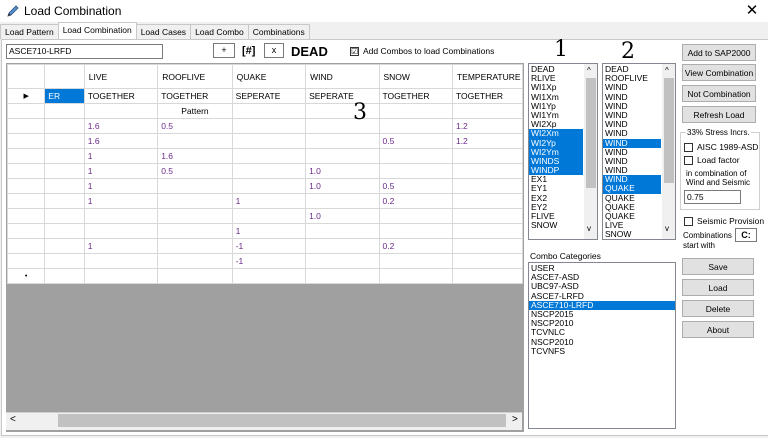 The height and width of the screenshot is (438, 768). What do you see at coordinates (718, 266) in the screenshot?
I see `save-button: Save` at bounding box center [718, 266].